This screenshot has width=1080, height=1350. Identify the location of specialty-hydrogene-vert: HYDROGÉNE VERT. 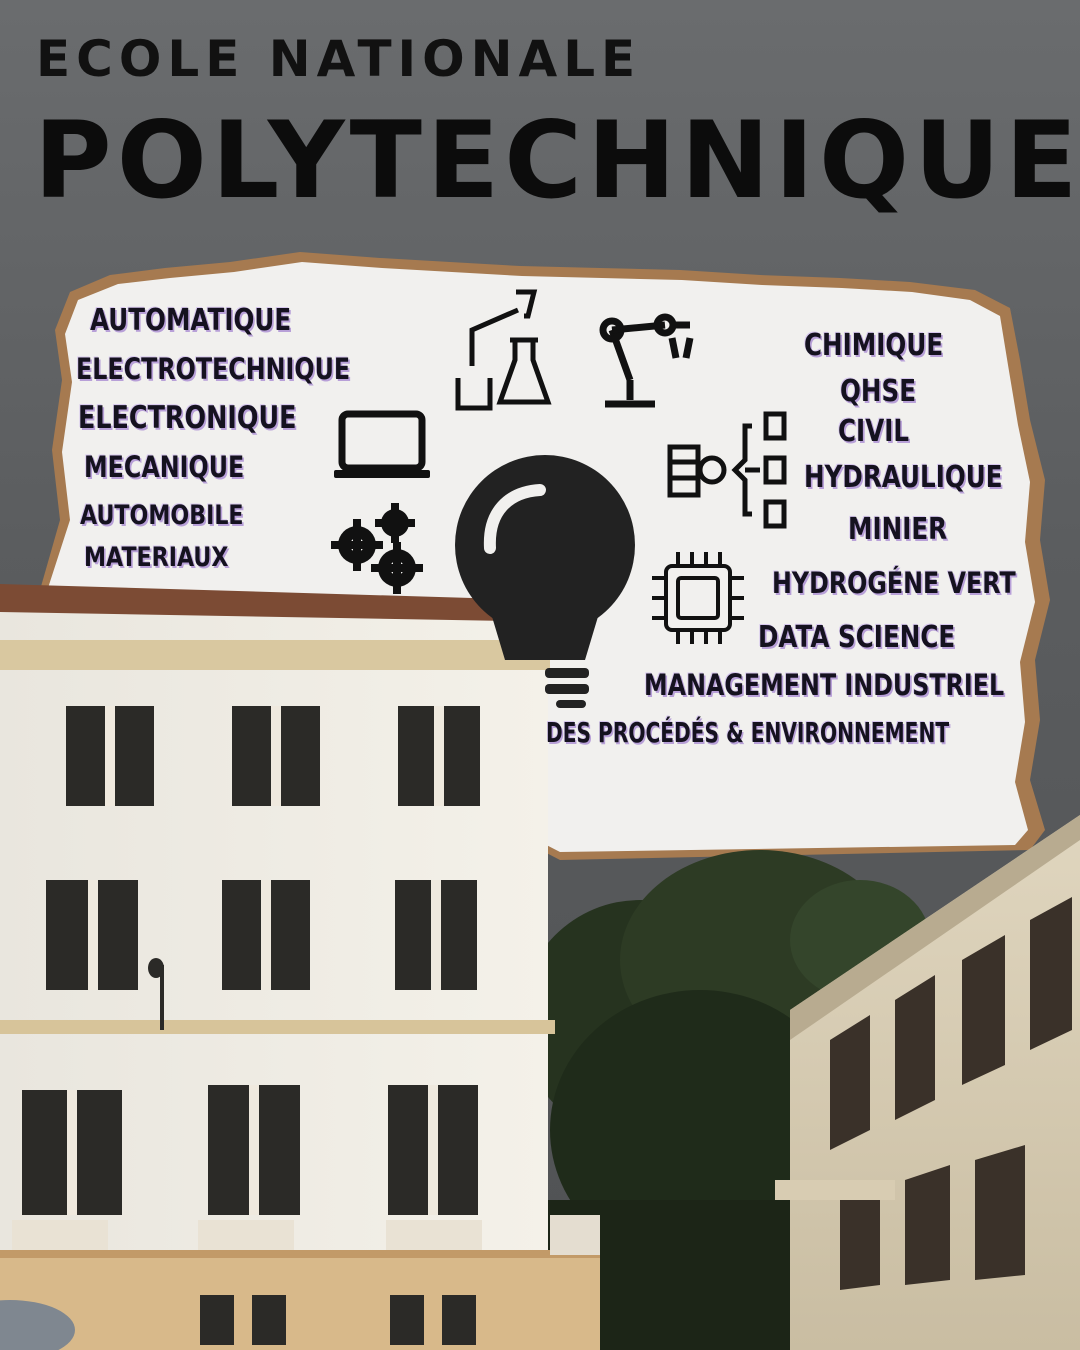
(894, 583).